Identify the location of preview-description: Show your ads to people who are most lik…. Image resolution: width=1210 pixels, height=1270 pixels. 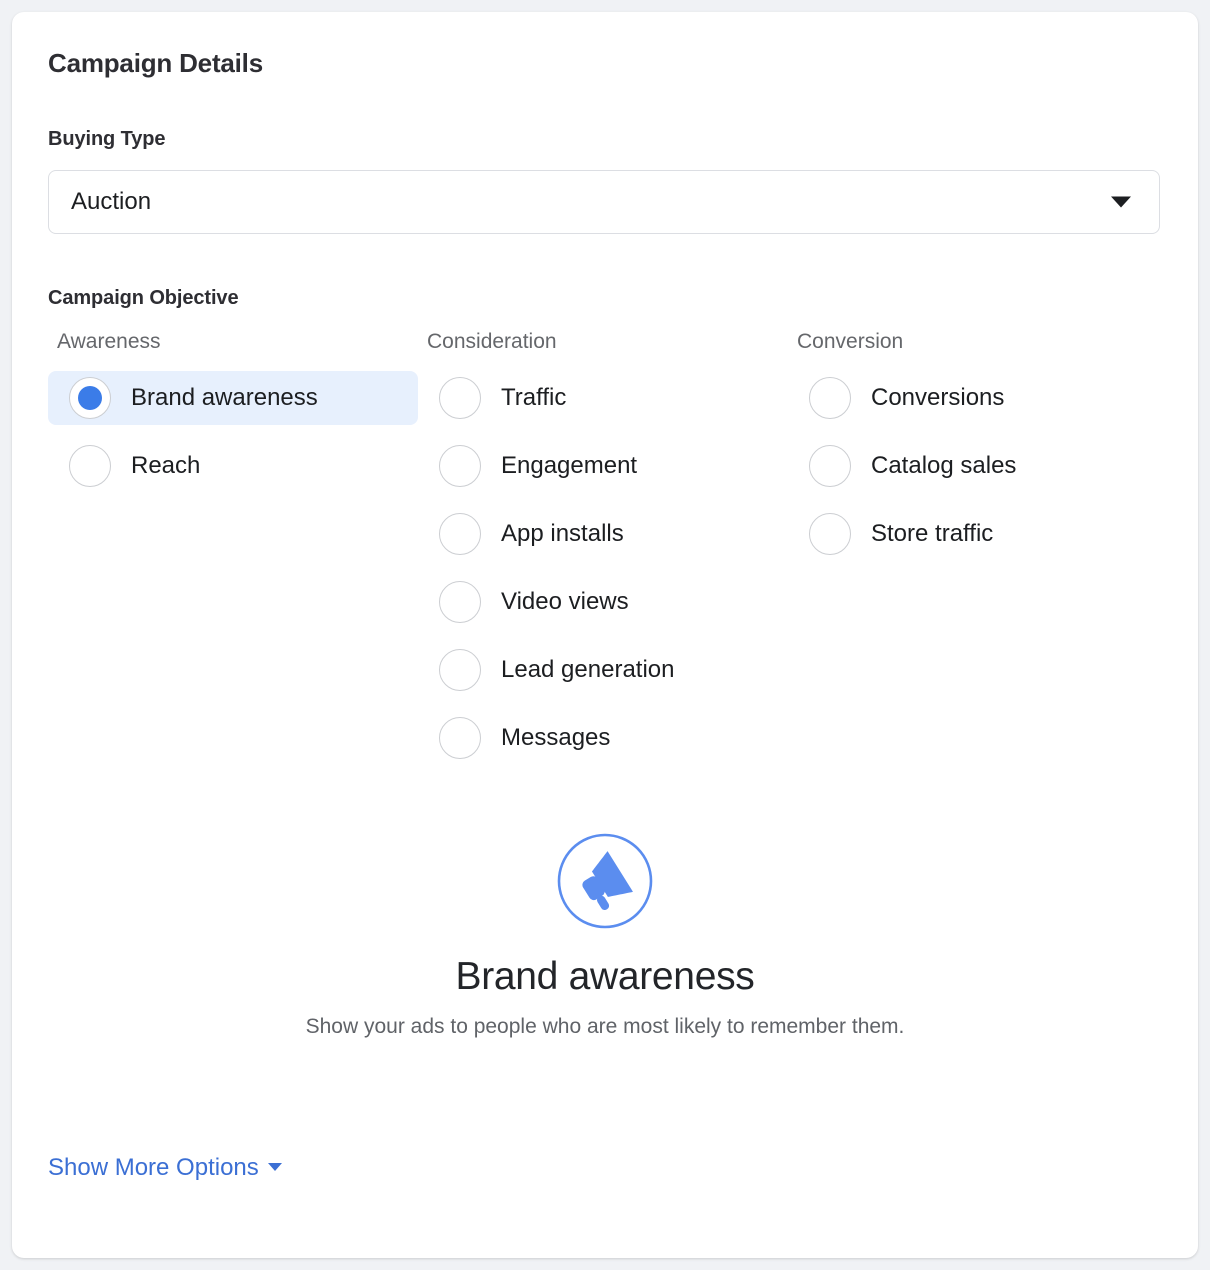
(605, 1026).